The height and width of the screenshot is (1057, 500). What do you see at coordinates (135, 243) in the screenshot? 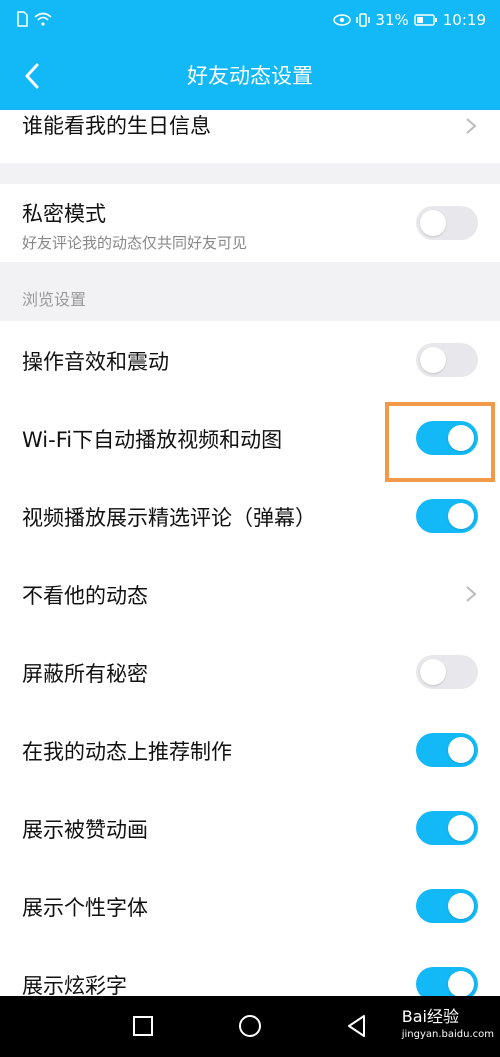
I see `setting-description: 好友评论我的动态仅共同好友可见` at bounding box center [135, 243].